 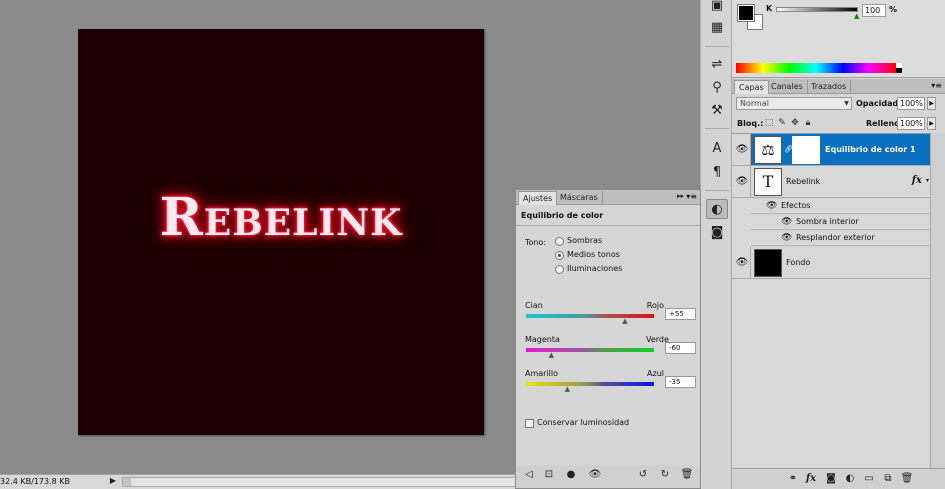 What do you see at coordinates (831, 182) in the screenshot?
I see `layer-row-rebelink: 👁︎ T Rebelink fx ▾` at bounding box center [831, 182].